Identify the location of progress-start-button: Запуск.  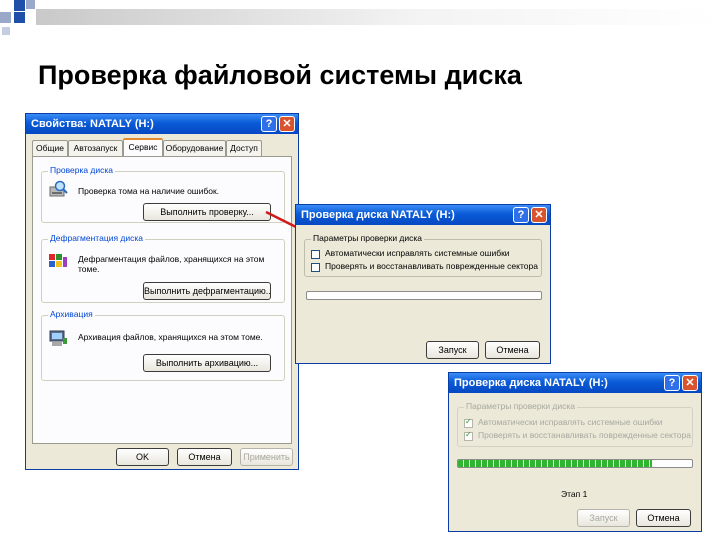
(603, 518).